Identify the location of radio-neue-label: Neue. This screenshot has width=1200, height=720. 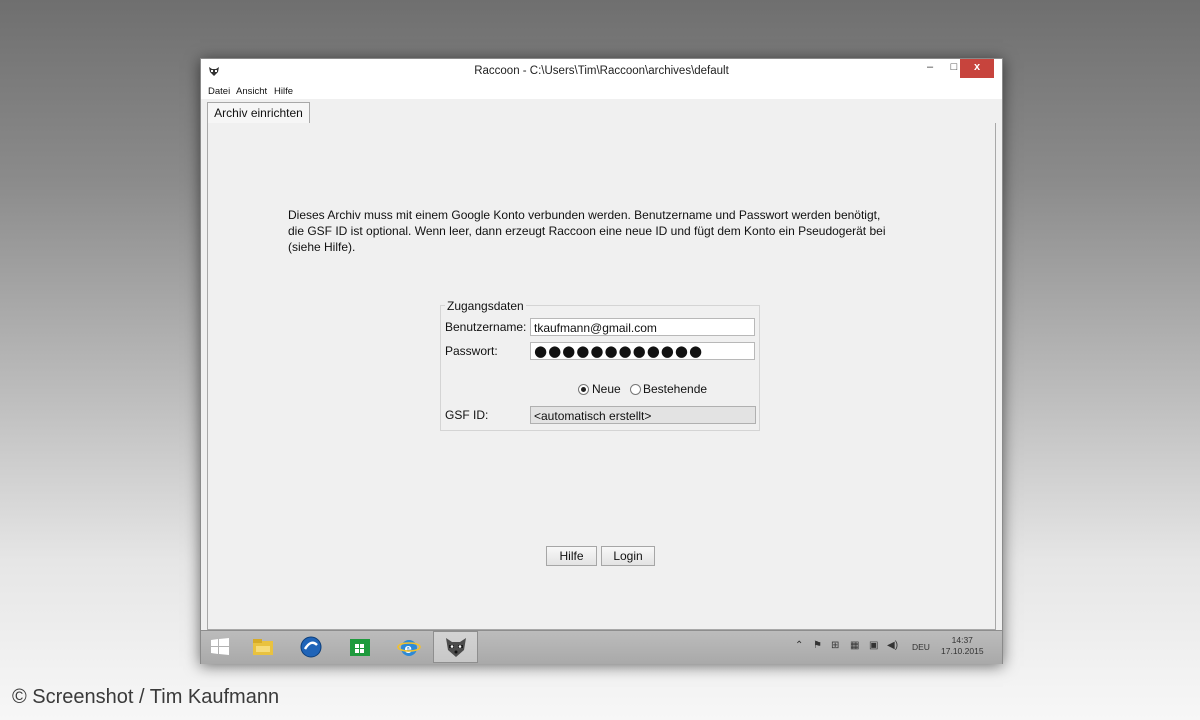
(606, 389).